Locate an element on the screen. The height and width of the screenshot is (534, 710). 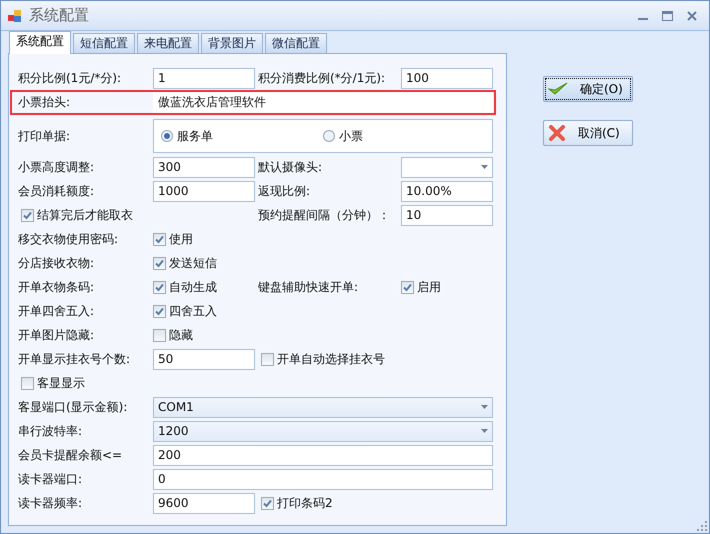
text-field: 1 is located at coordinates (204, 78).